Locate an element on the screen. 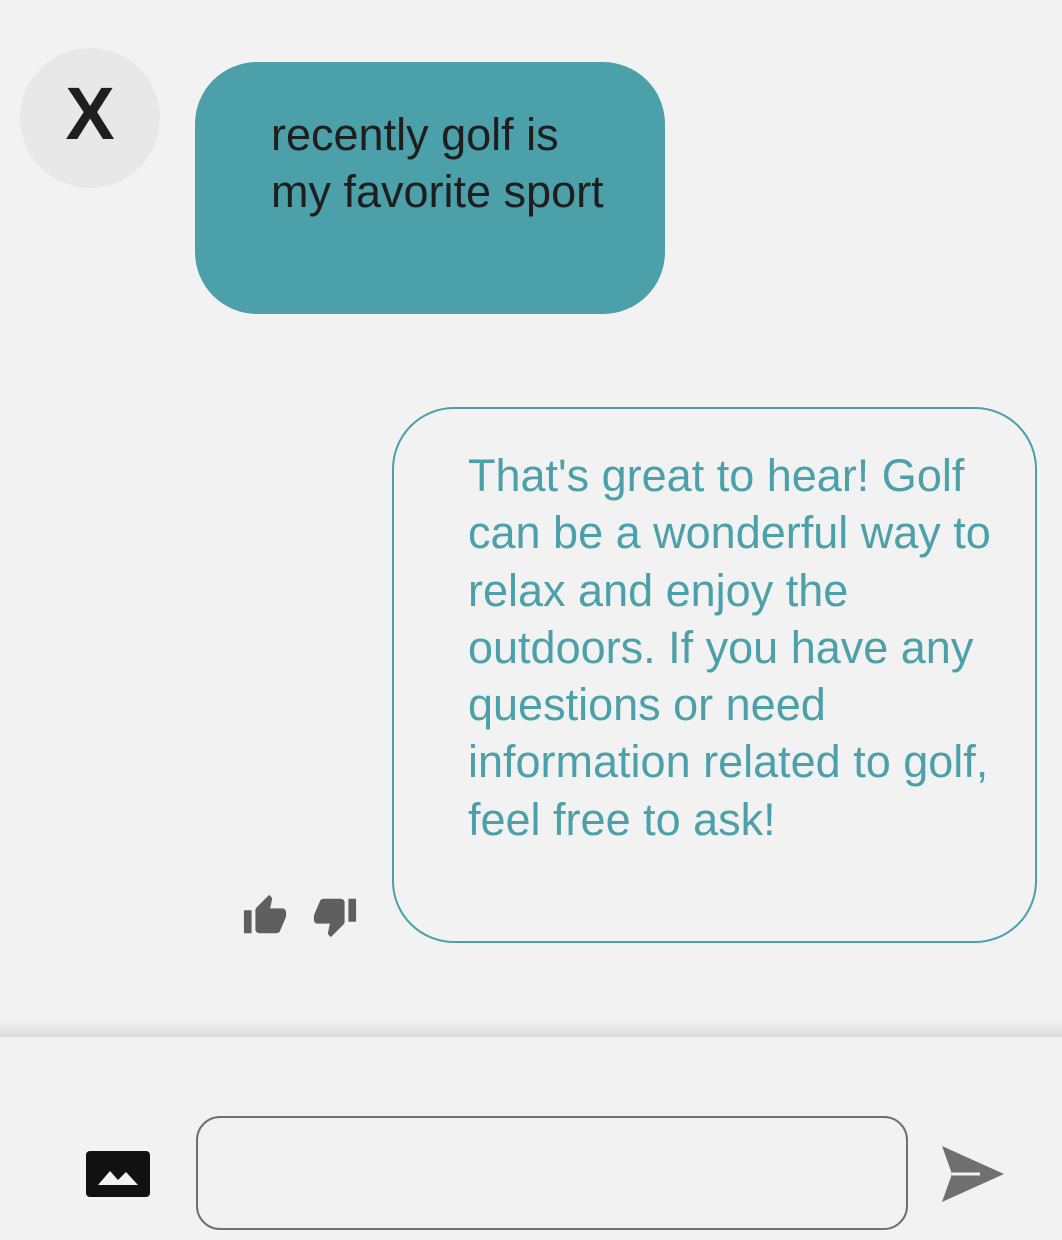  thumbs-down-icon is located at coordinates (335, 916).